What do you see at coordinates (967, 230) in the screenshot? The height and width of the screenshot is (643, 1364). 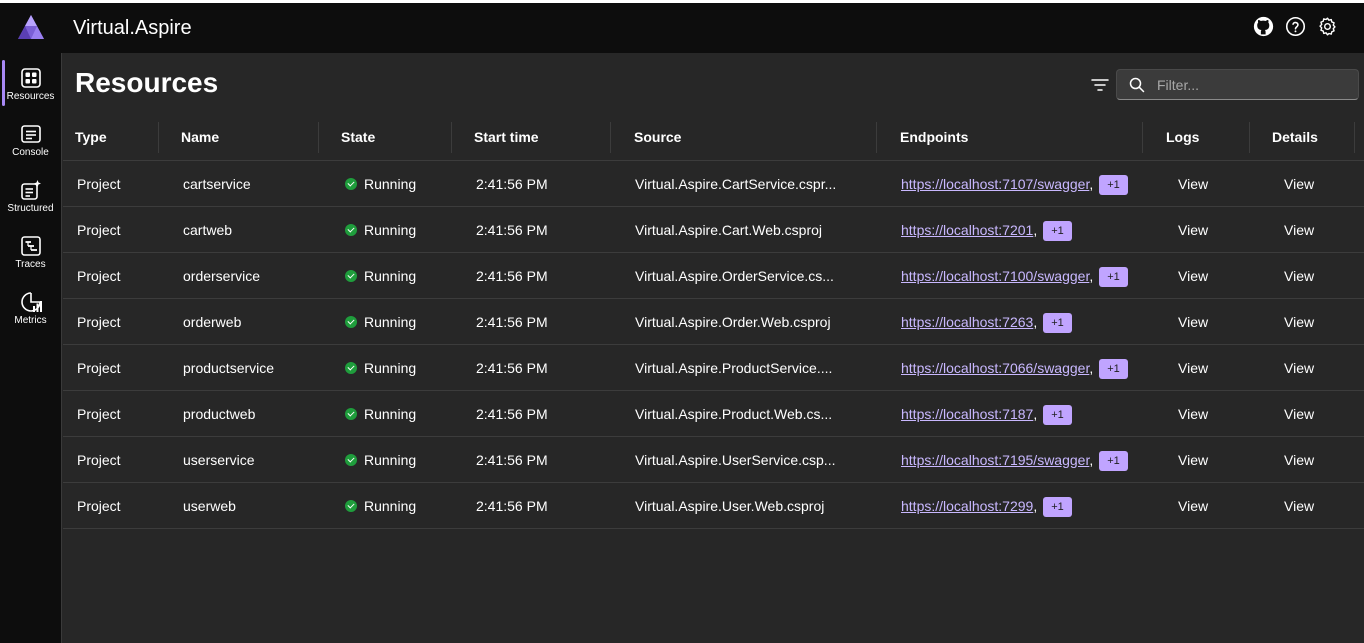 I see `endpoint-link: https://localhost:7201` at bounding box center [967, 230].